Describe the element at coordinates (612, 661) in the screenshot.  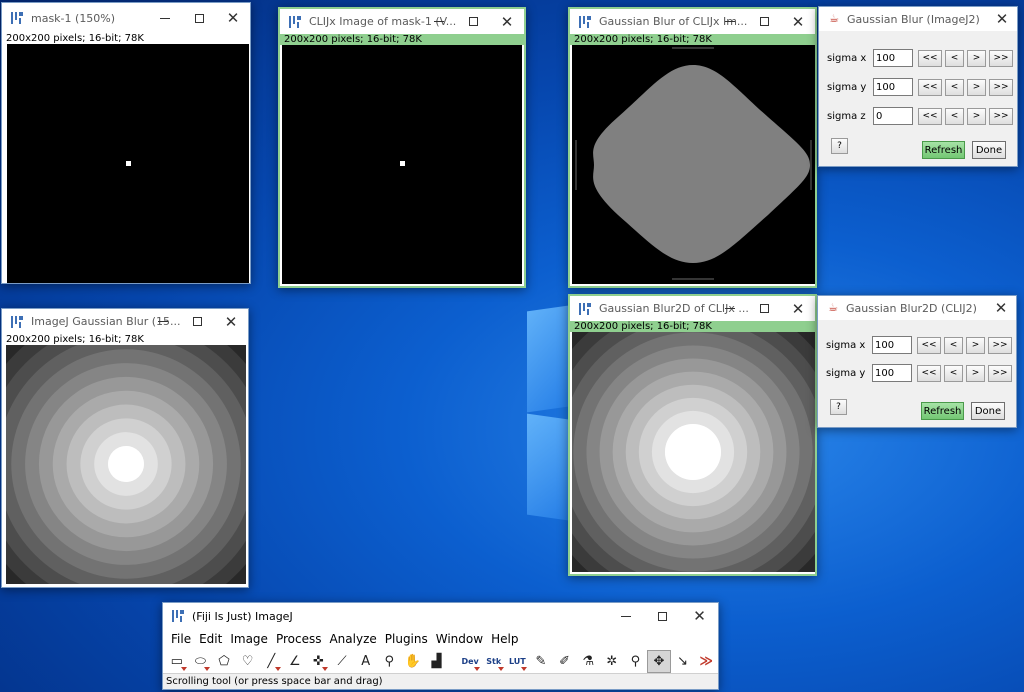
I see `spray-tool-button: ✲` at that location.